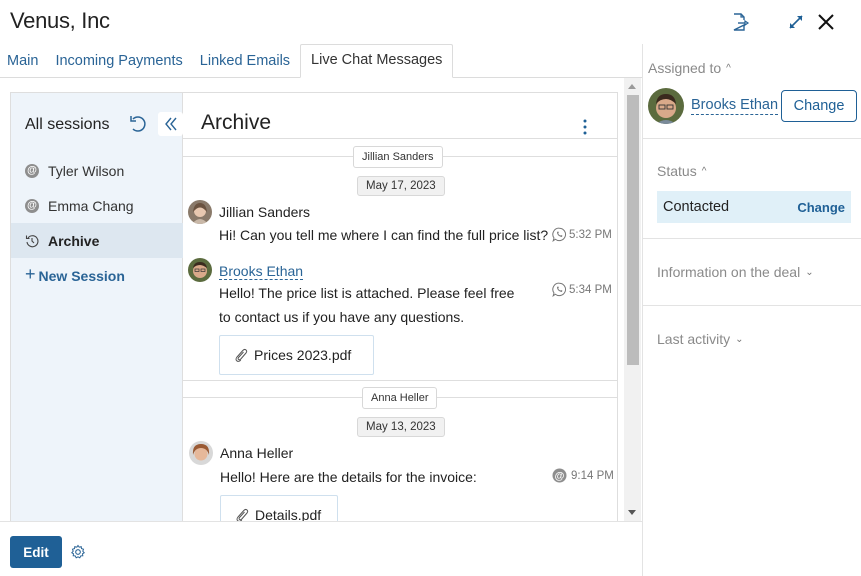  I want to click on time-label: 5:32 PM, so click(590, 234).